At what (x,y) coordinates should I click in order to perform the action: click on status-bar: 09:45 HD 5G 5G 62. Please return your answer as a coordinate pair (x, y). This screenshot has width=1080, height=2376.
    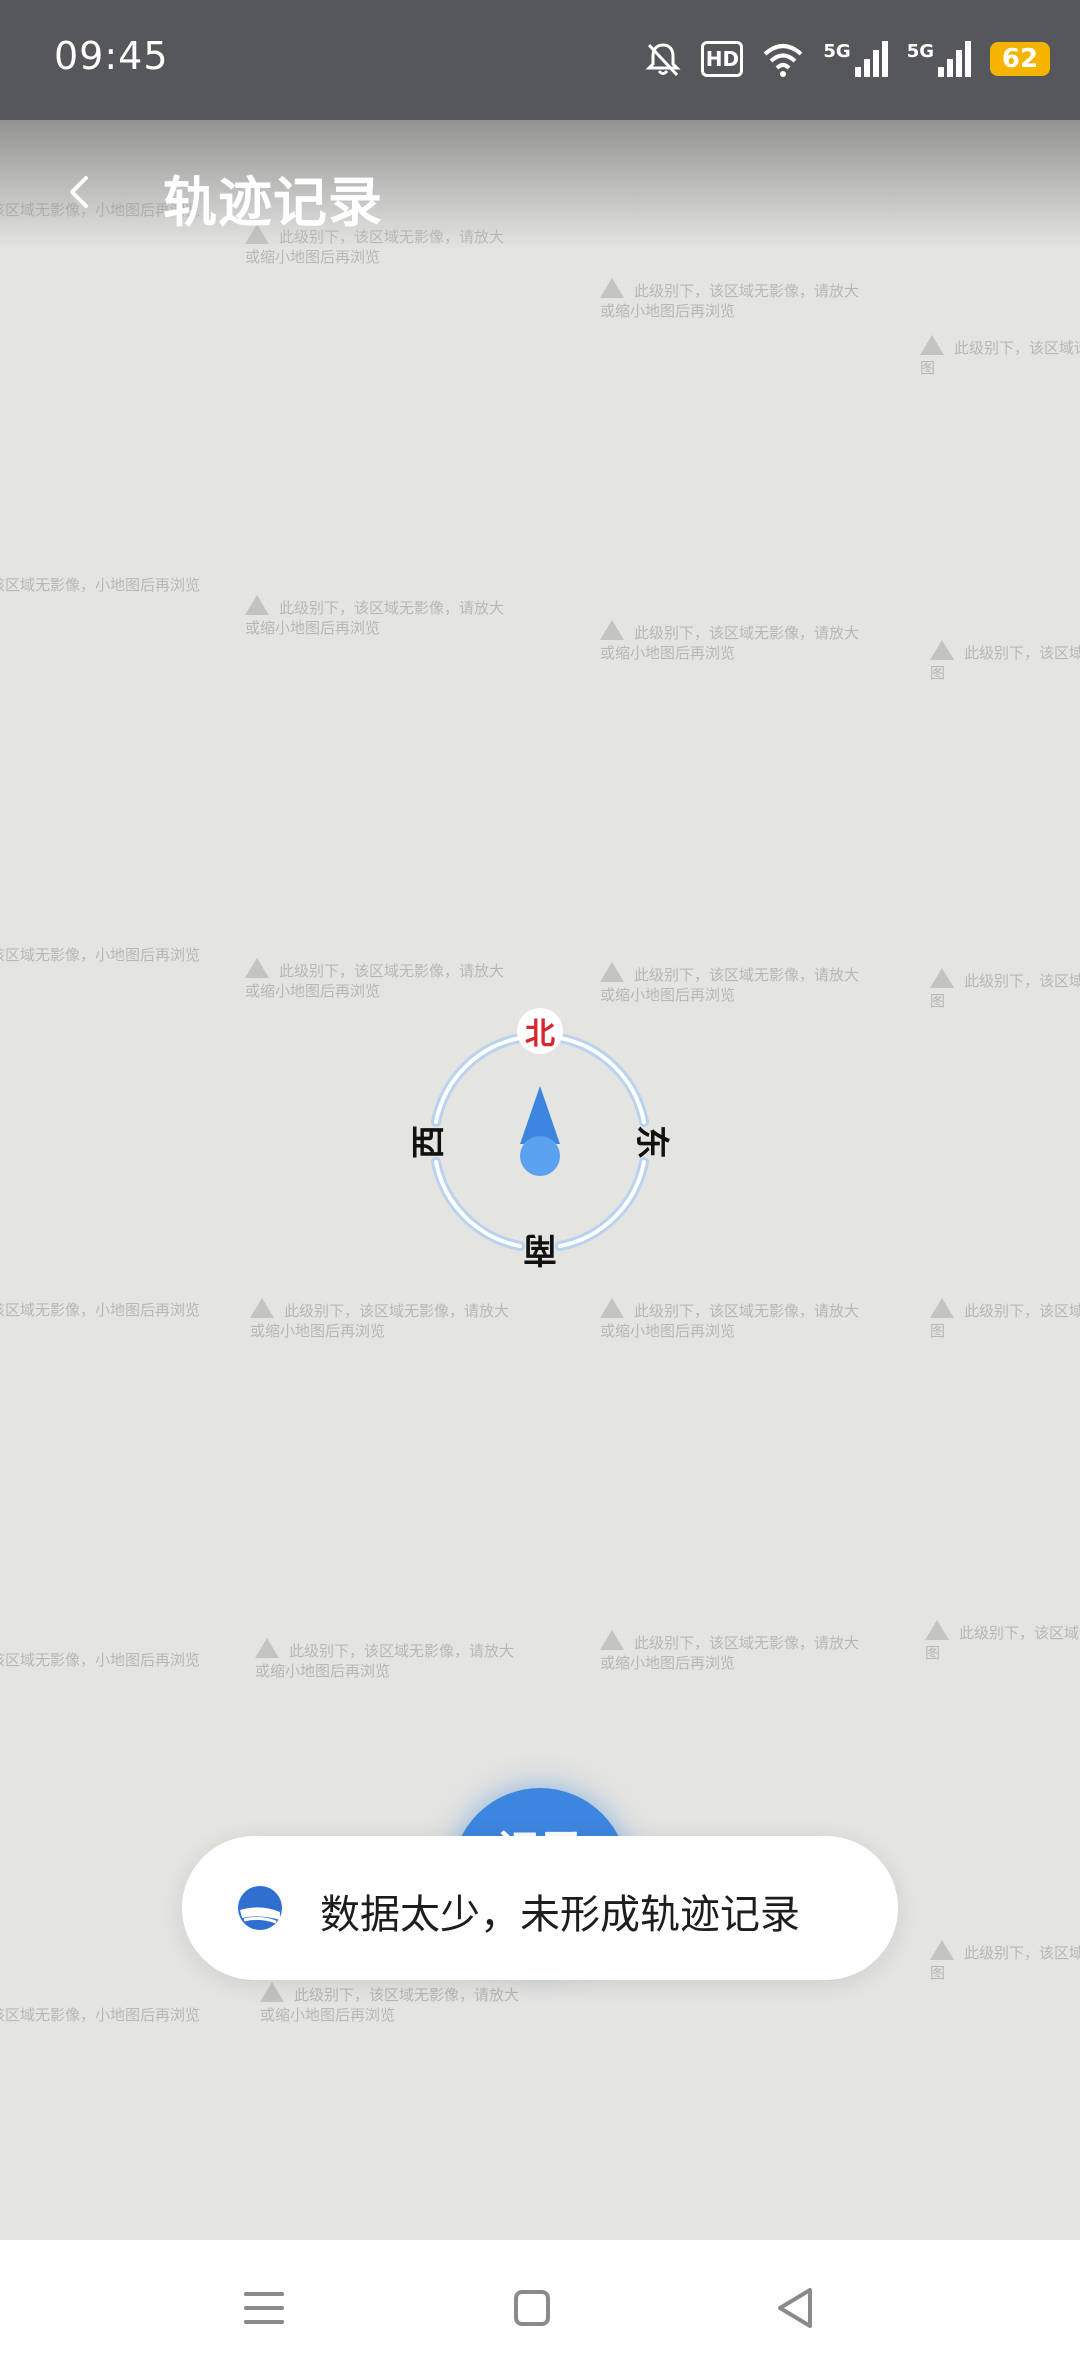
    Looking at the image, I should click on (540, 60).